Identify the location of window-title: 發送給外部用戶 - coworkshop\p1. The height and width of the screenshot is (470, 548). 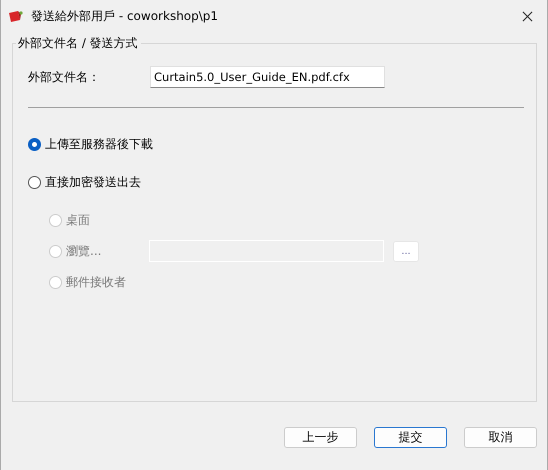
(125, 16).